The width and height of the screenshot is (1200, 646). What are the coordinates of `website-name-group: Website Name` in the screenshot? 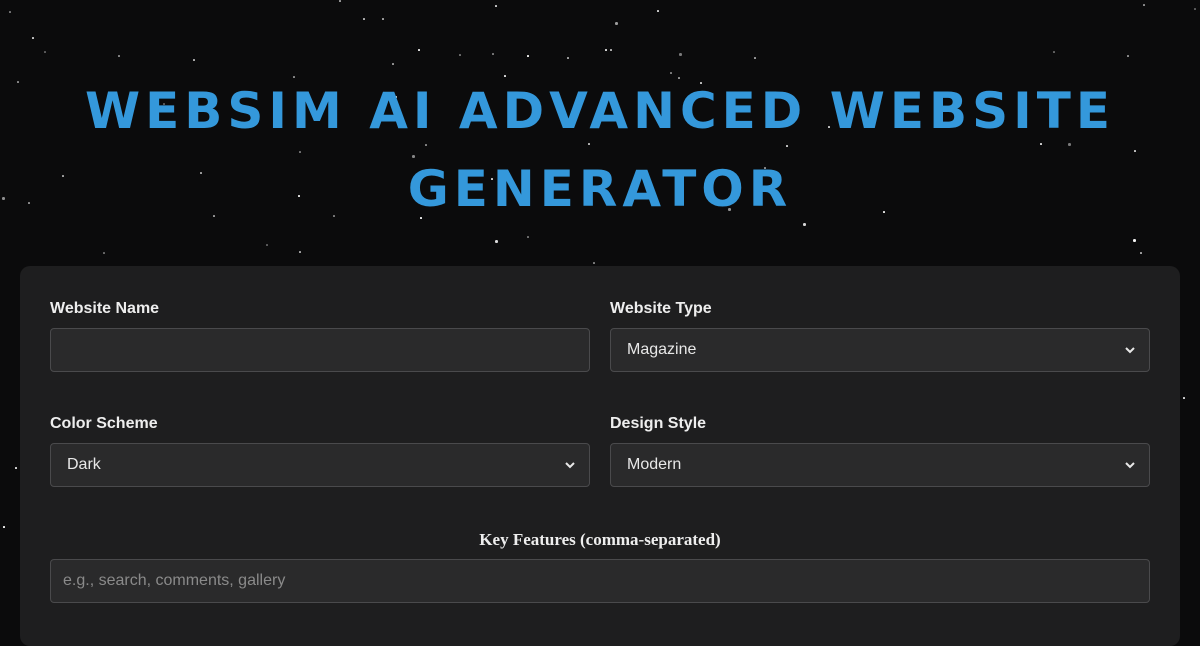 It's located at (320, 336).